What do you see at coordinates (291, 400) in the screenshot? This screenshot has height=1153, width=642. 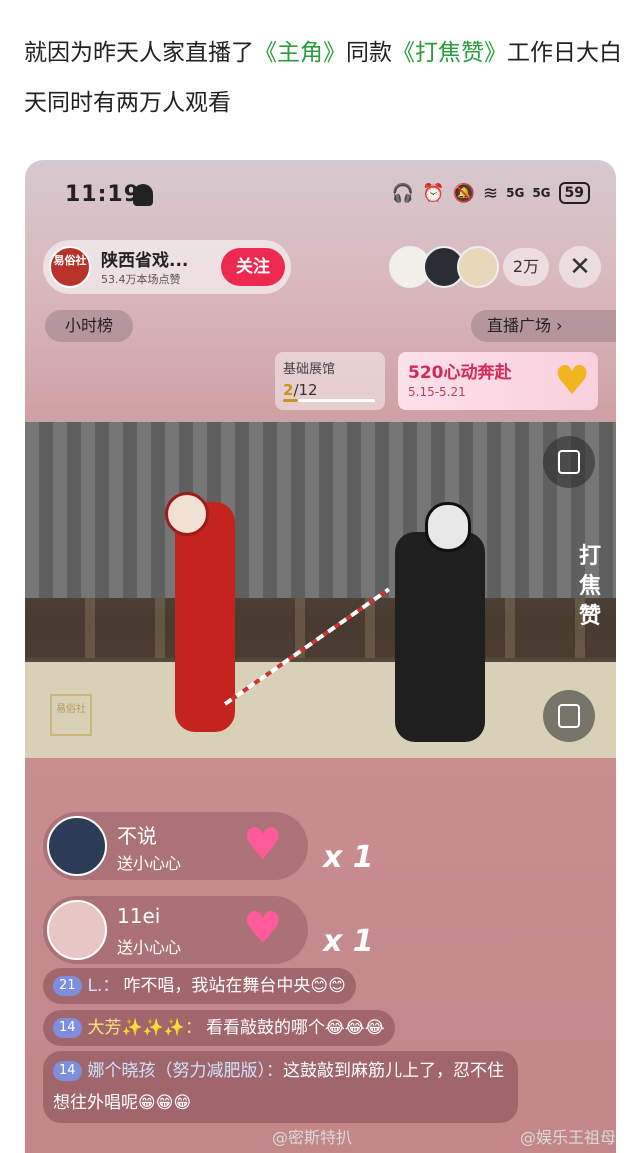 I see `exhibit-progress-fill` at bounding box center [291, 400].